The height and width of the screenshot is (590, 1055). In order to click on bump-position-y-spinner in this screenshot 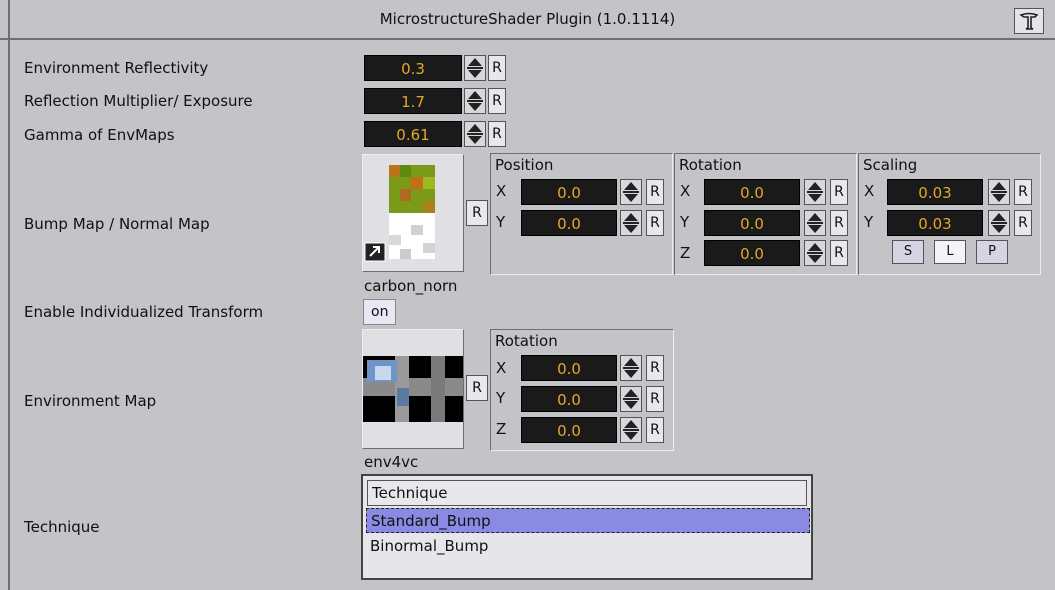, I will do `click(631, 223)`.